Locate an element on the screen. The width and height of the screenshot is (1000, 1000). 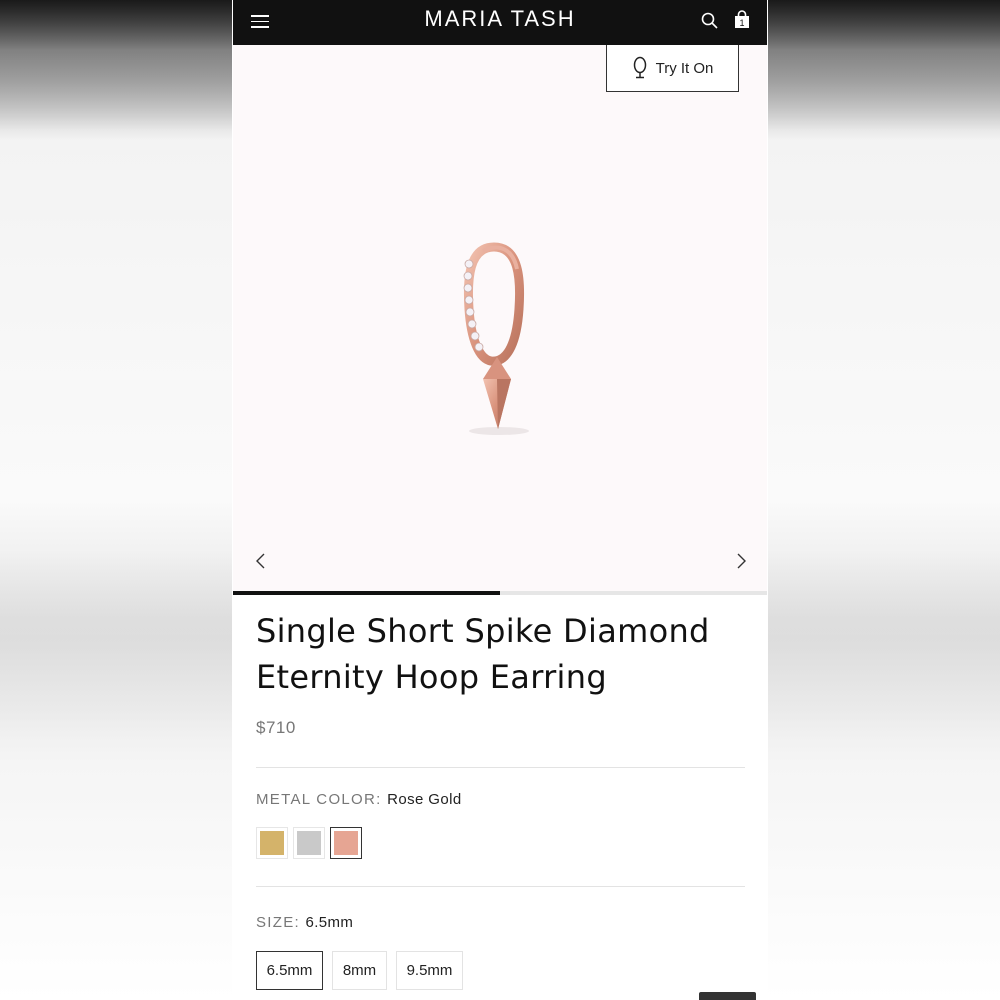
product-title-line2: Eternity Hoop Earring is located at coordinates (431, 677).